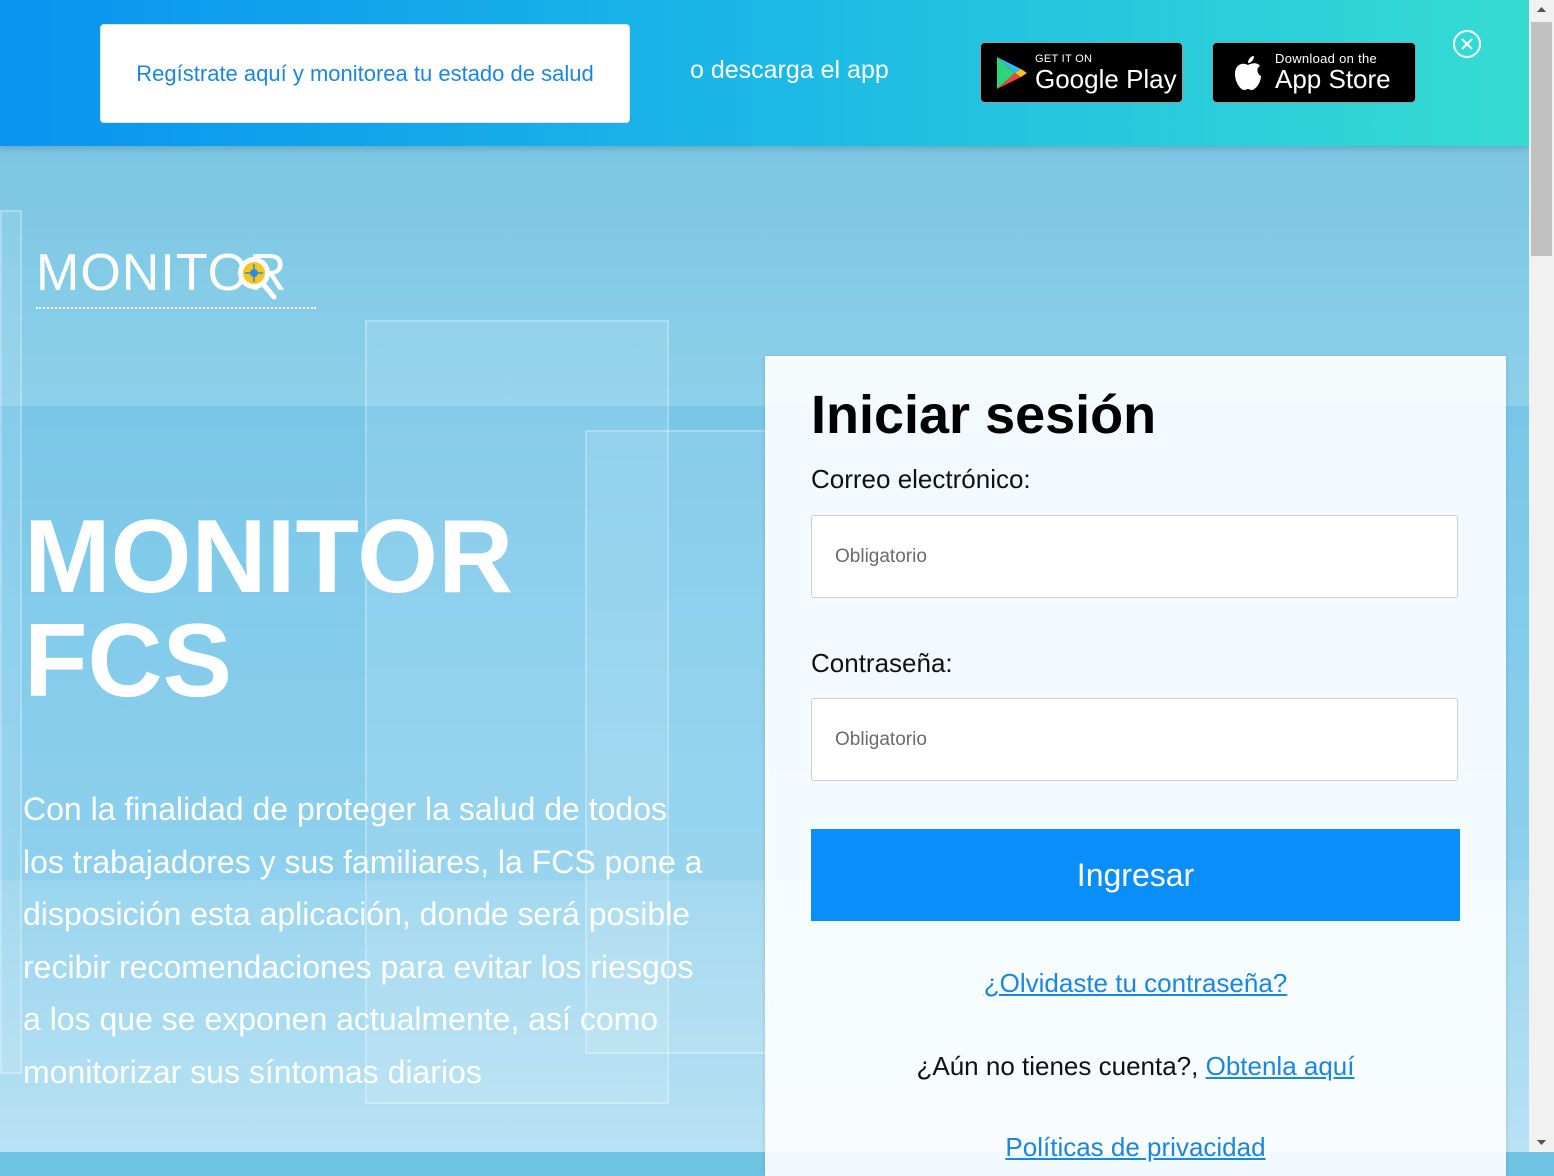 The image size is (1554, 1176). Describe the element at coordinates (269, 557) in the screenshot. I see `hero-title-line1: MONITOR` at that location.